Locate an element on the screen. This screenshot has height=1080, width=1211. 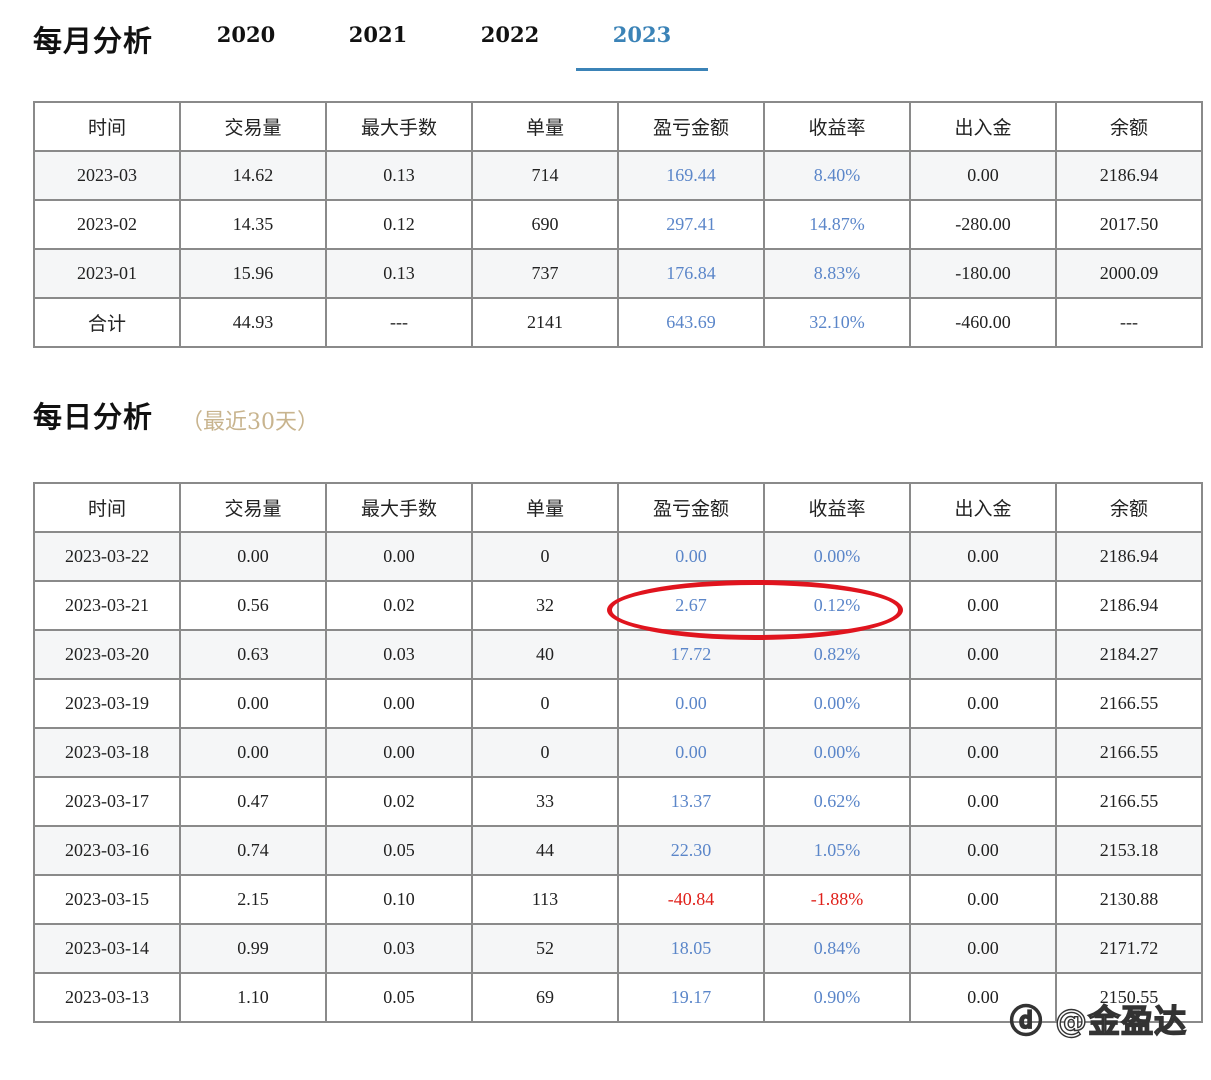
year-tabs: 2020 2021 2022 2023 is located at coordinates (444, 46).